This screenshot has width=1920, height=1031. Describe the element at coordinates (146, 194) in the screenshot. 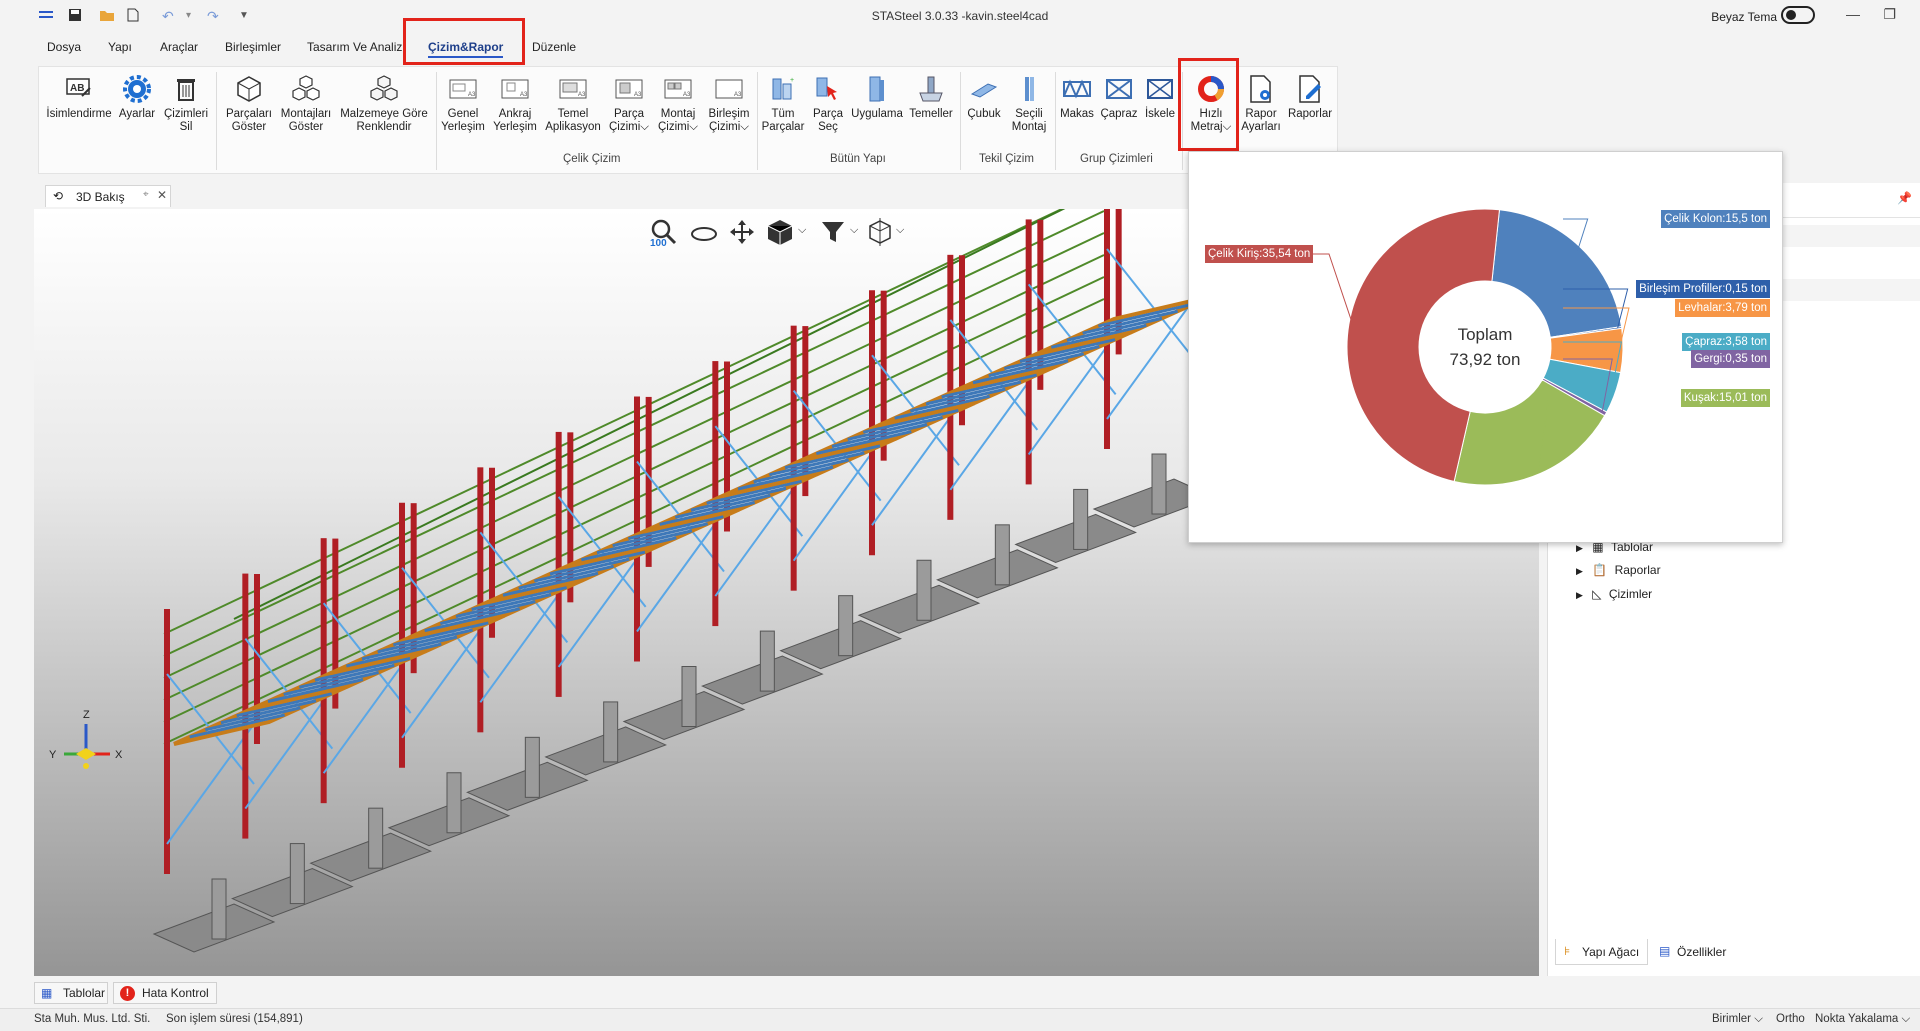

I see `pin-tab-icon: ⌖` at that location.